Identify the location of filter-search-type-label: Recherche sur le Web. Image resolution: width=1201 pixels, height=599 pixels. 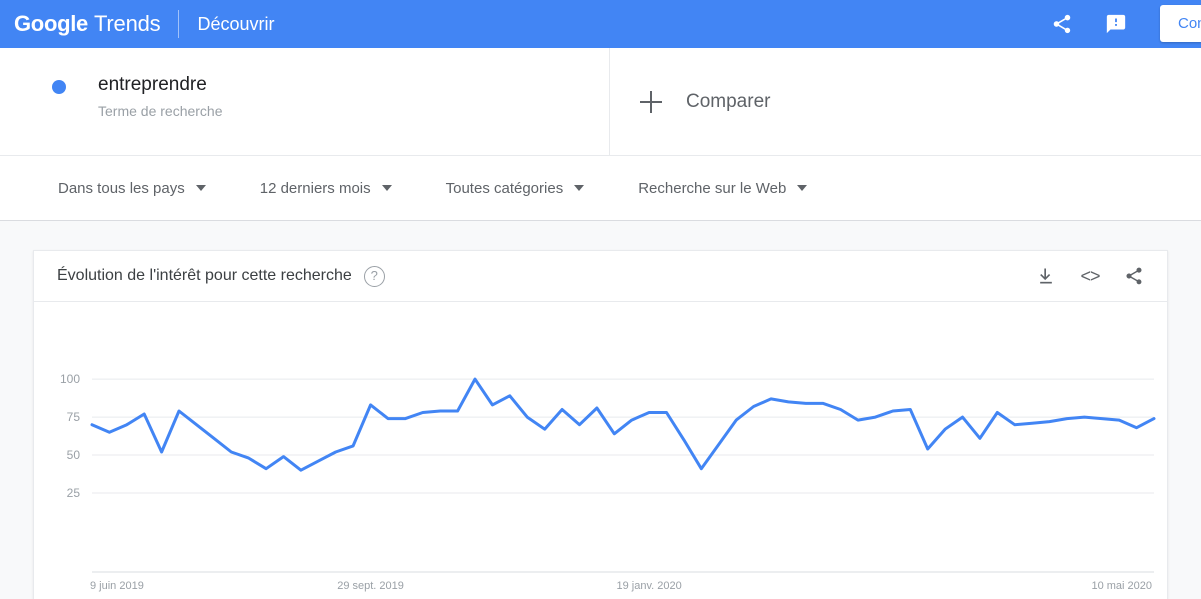
(712, 188).